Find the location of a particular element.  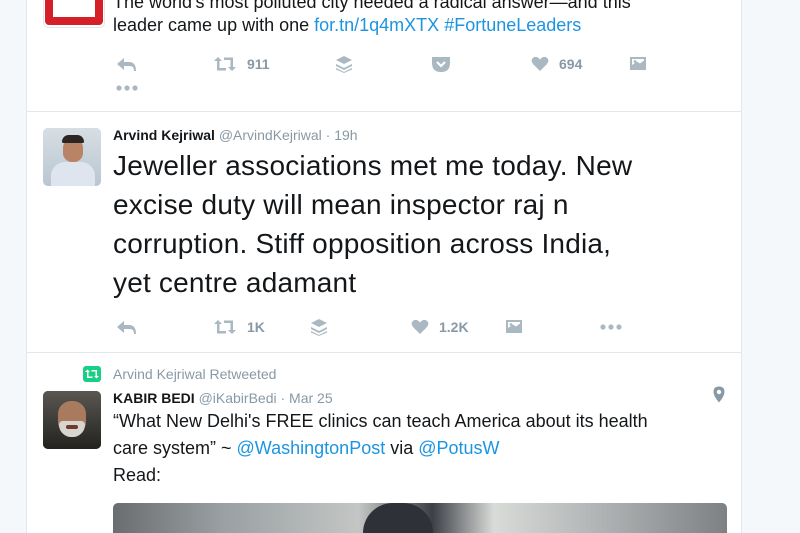

tweet-time: 19h is located at coordinates (345, 135).